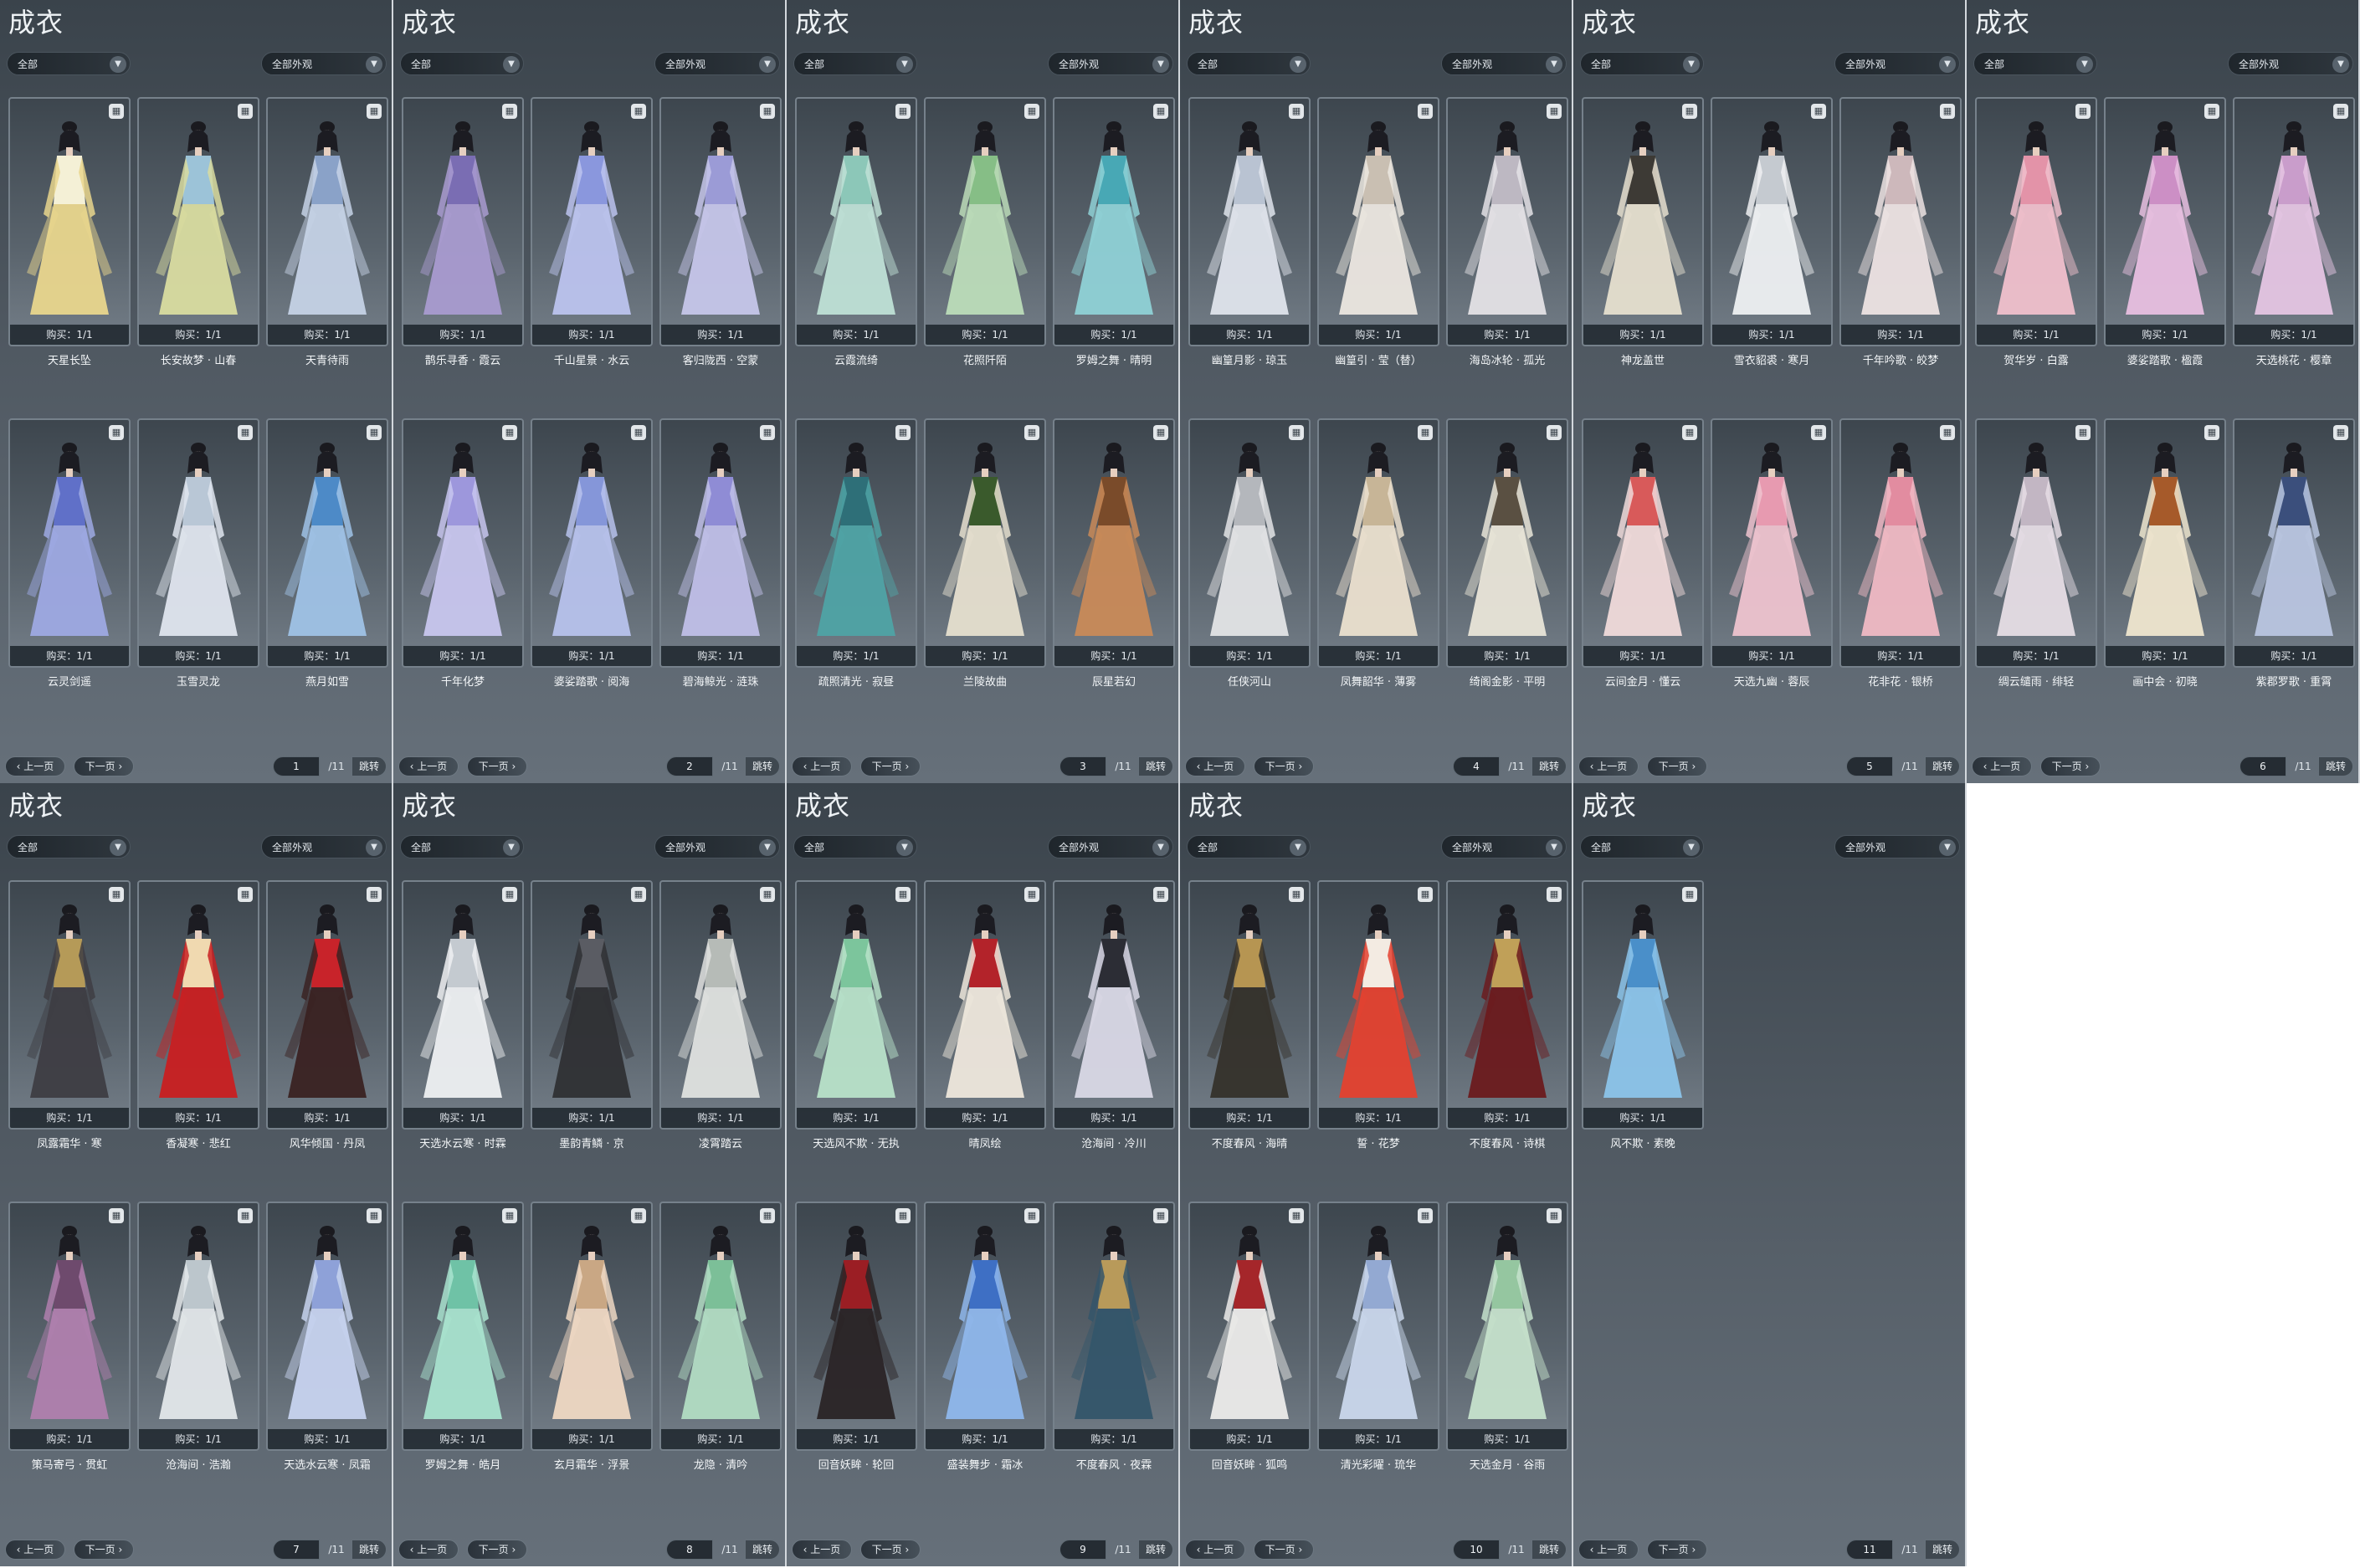  I want to click on page-number-input: 6, so click(2262, 766).